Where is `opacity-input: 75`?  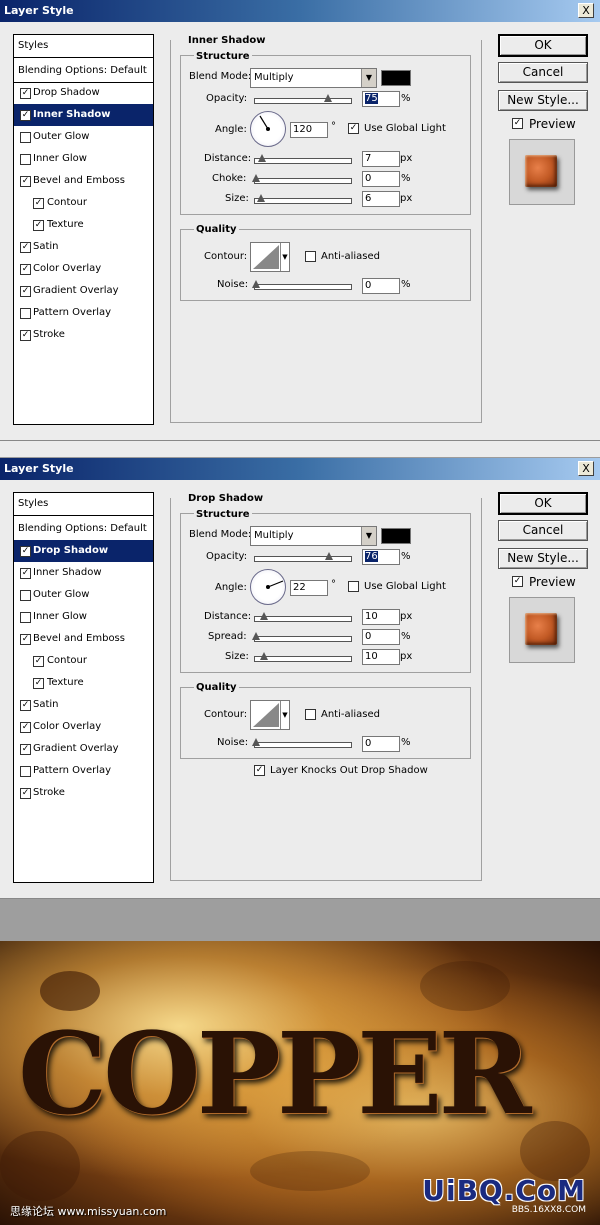
opacity-input: 75 is located at coordinates (381, 99).